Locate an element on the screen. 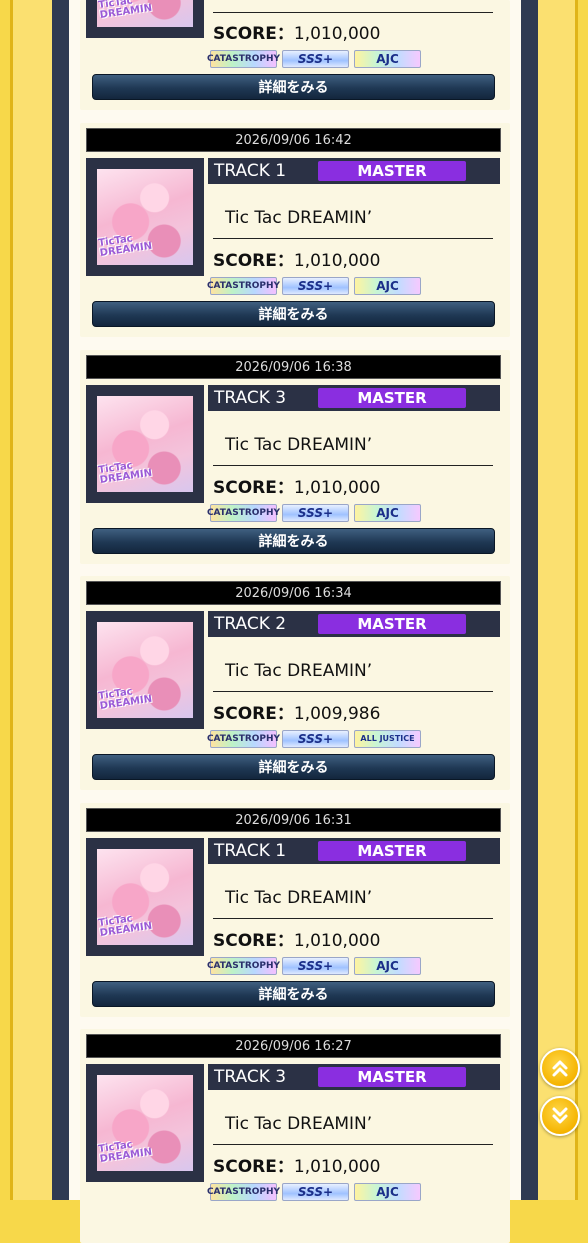 The height and width of the screenshot is (1243, 588). play-date: 2026/09/06 16:42 is located at coordinates (293, 140).